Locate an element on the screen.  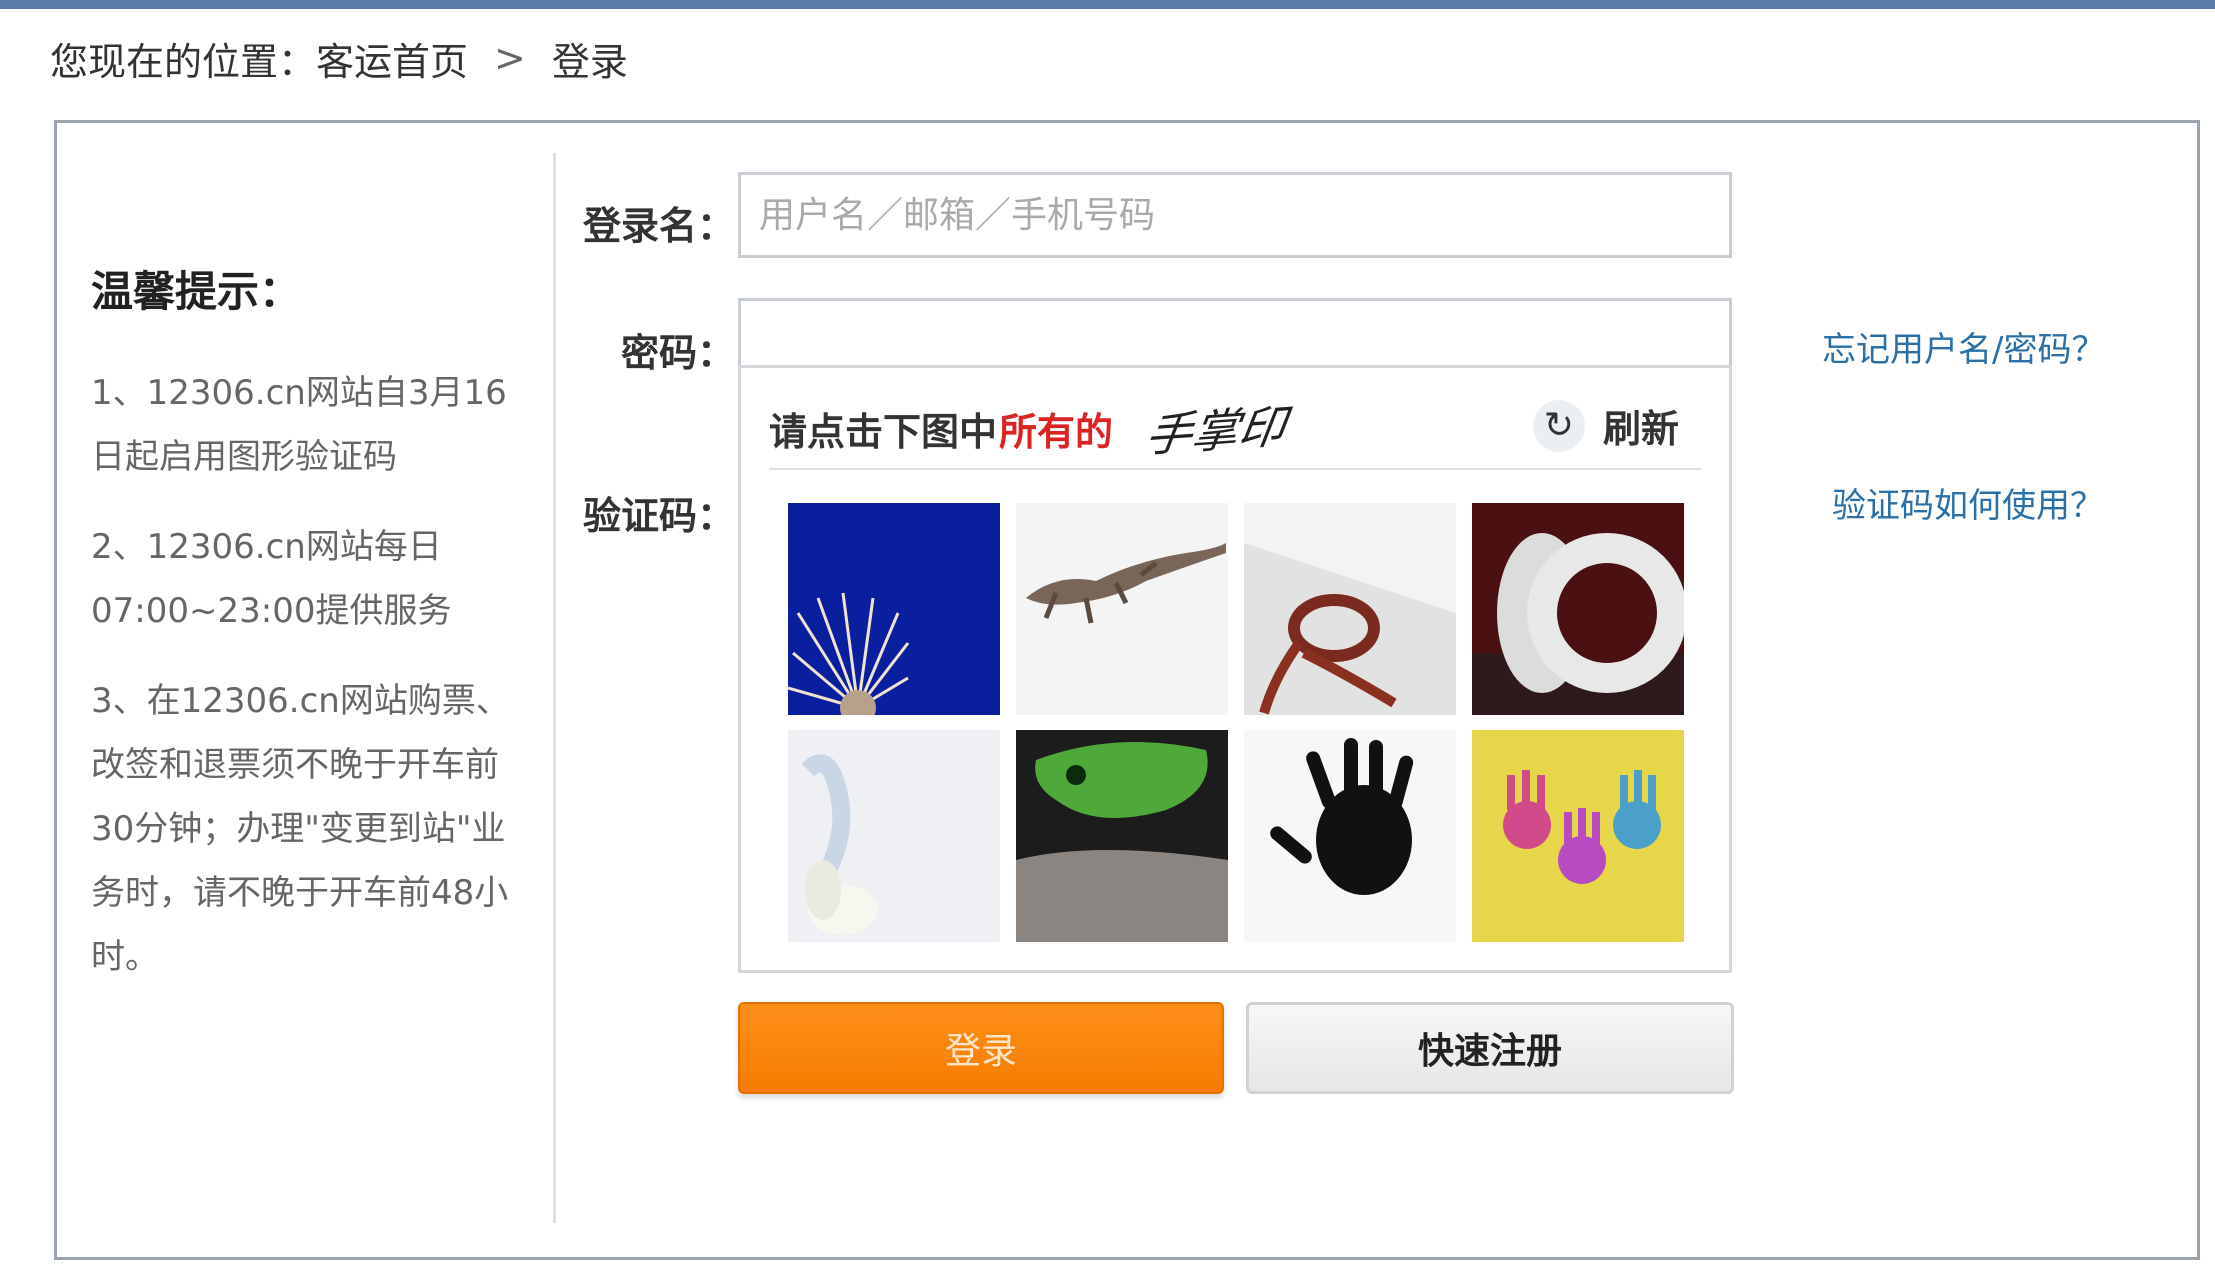
tip-item: 1、12306.cn网站自3月16日起启用图形验证码 is located at coordinates (299, 425).